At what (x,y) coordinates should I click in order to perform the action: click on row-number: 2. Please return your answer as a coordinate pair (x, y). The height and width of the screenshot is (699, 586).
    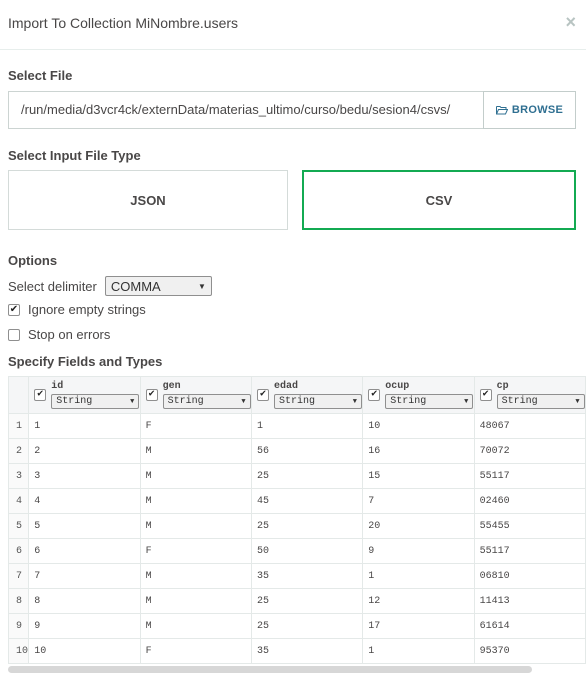
    Looking at the image, I should click on (19, 451).